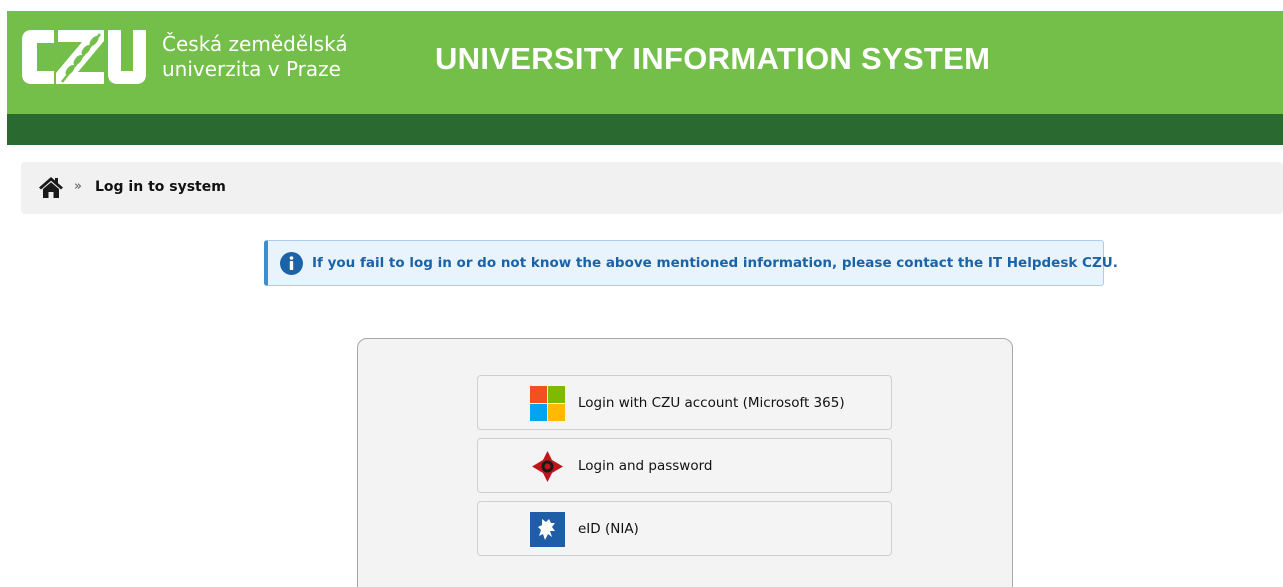  Describe the element at coordinates (684, 528) in the screenshot. I see `login-eid-button: eID (NIA)` at that location.